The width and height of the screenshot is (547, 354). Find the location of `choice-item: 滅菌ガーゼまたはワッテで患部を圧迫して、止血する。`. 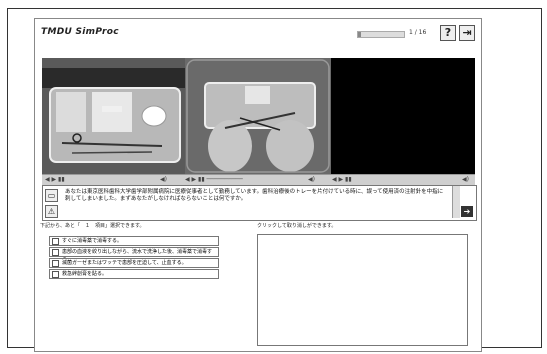

choice-item: 滅菌ガーゼまたはワッテで患部を圧迫して、止血する。 is located at coordinates (134, 263).